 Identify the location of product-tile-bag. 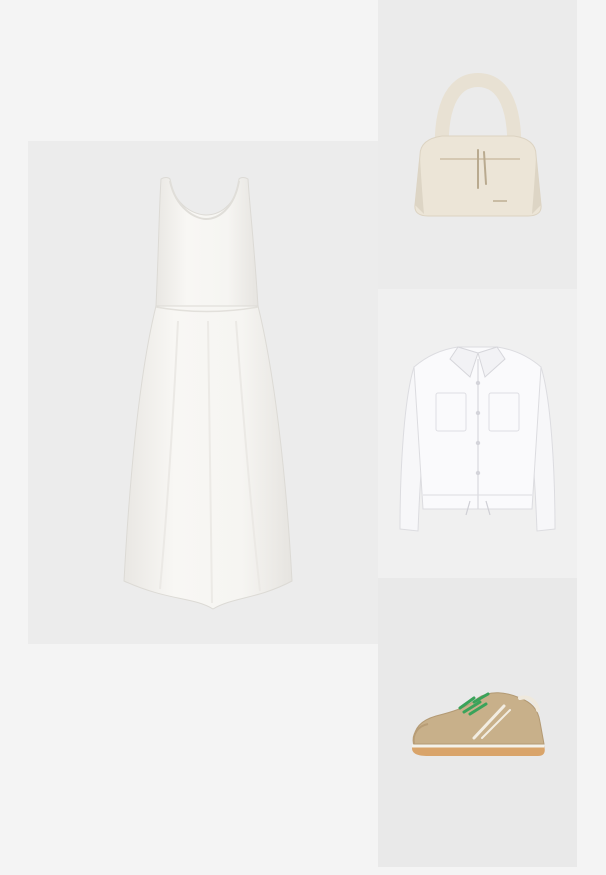
(477, 144).